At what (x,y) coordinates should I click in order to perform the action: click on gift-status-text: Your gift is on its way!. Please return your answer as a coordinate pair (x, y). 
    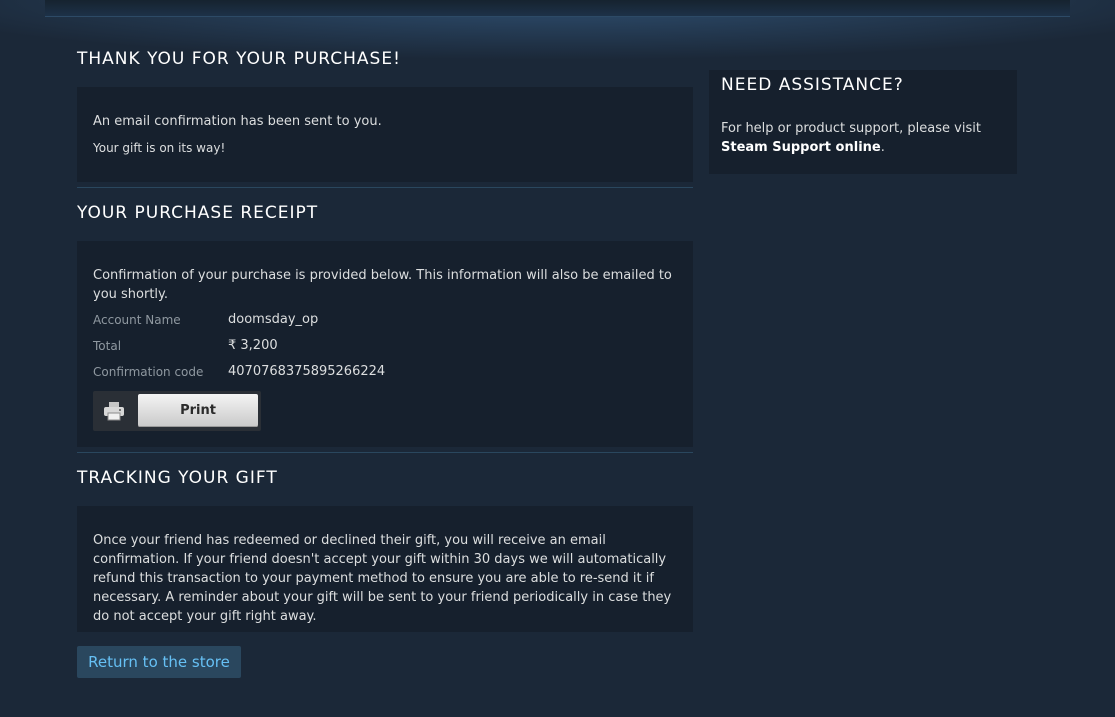
    Looking at the image, I should click on (159, 148).